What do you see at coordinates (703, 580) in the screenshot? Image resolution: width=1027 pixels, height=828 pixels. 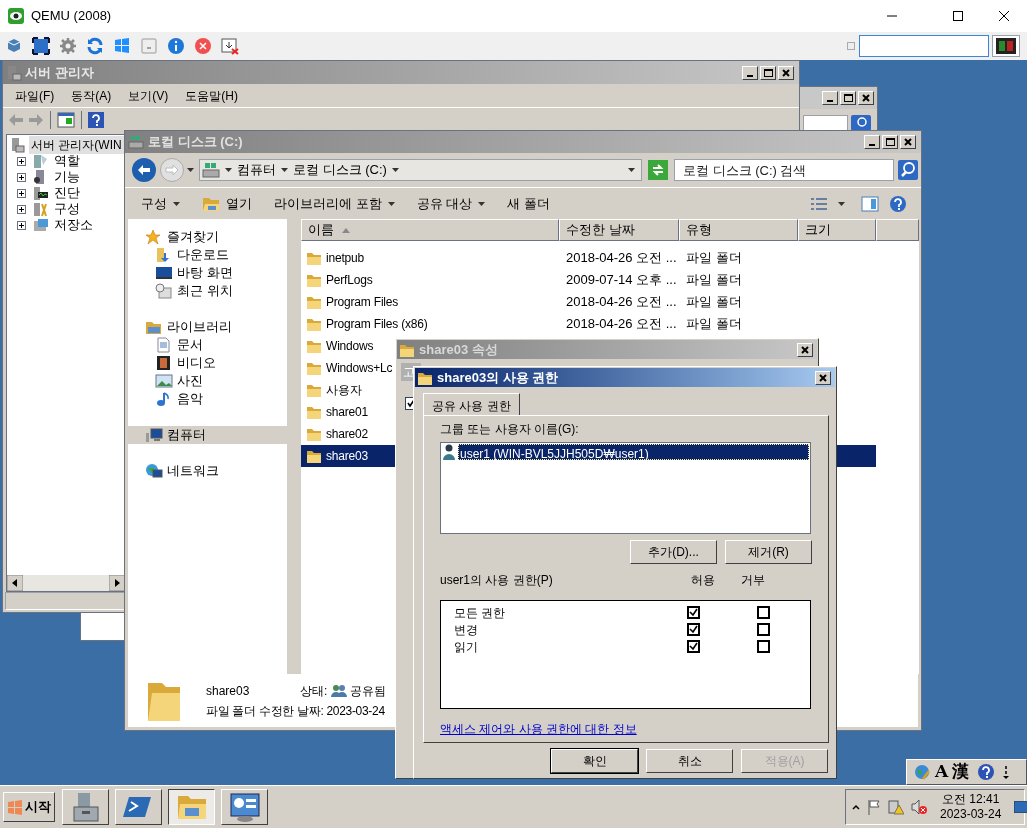 I see `column-header: 허용` at bounding box center [703, 580].